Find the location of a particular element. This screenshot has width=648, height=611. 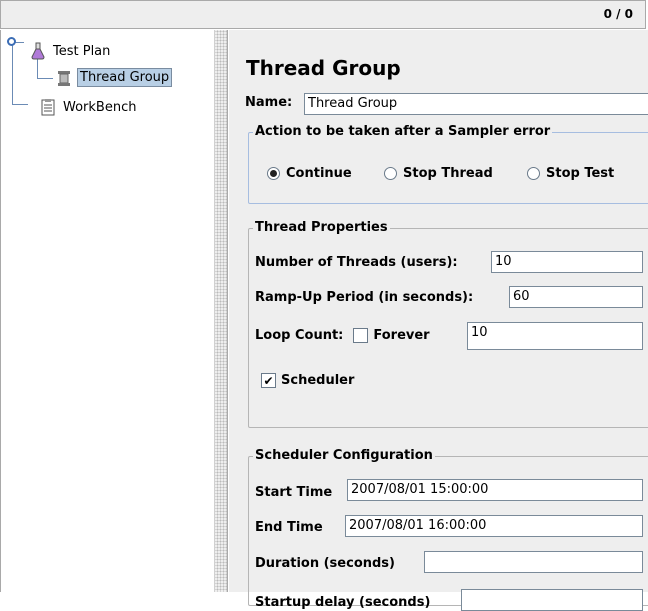

page-title: Thread Group is located at coordinates (323, 68).